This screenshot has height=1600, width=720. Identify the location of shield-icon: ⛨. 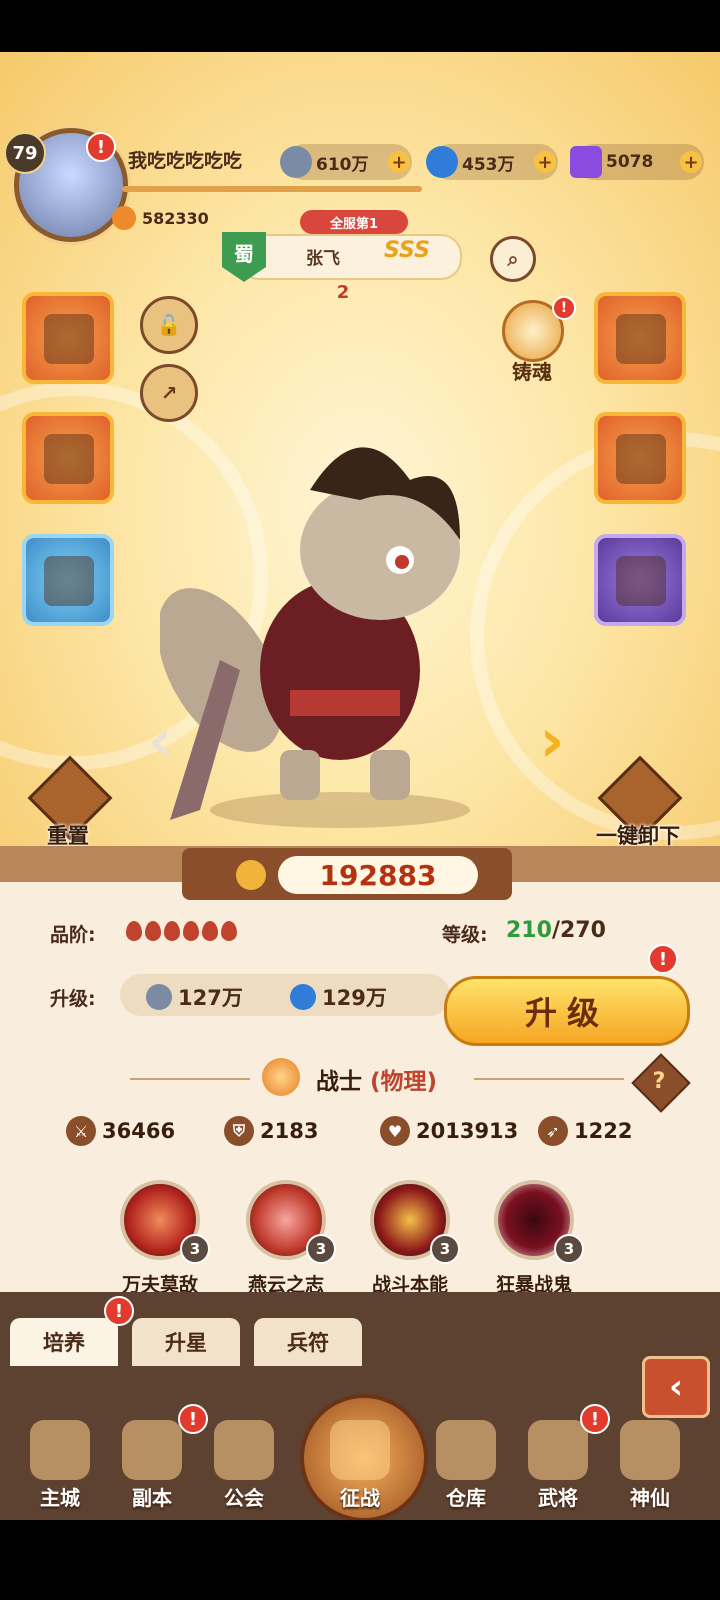
(239, 1131).